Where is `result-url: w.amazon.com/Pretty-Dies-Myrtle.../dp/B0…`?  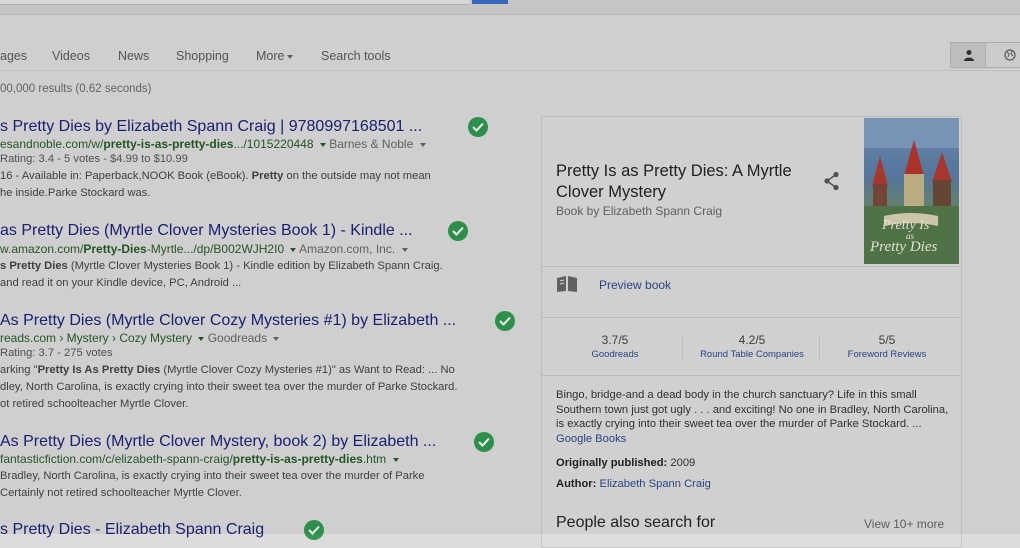 result-url: w.amazon.com/Pretty-Dies-Myrtle.../dp/B0… is located at coordinates (204, 249).